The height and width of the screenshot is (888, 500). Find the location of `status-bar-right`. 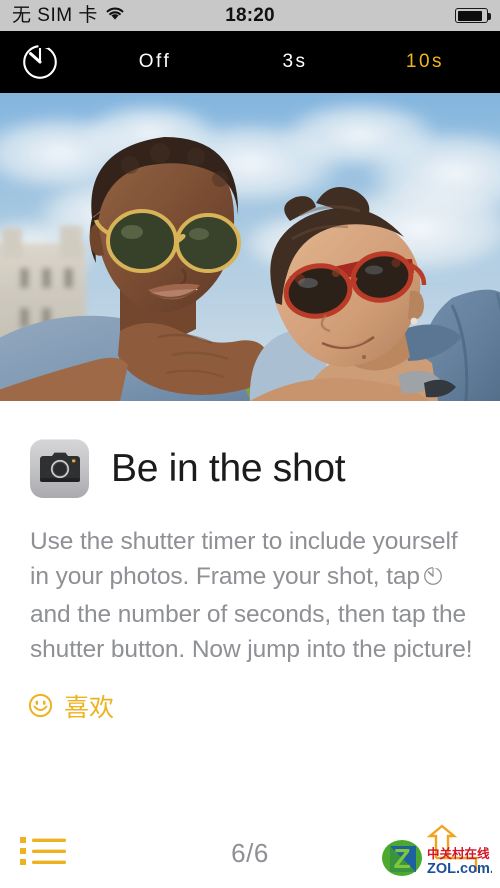

status-bar-right is located at coordinates (473, 15).